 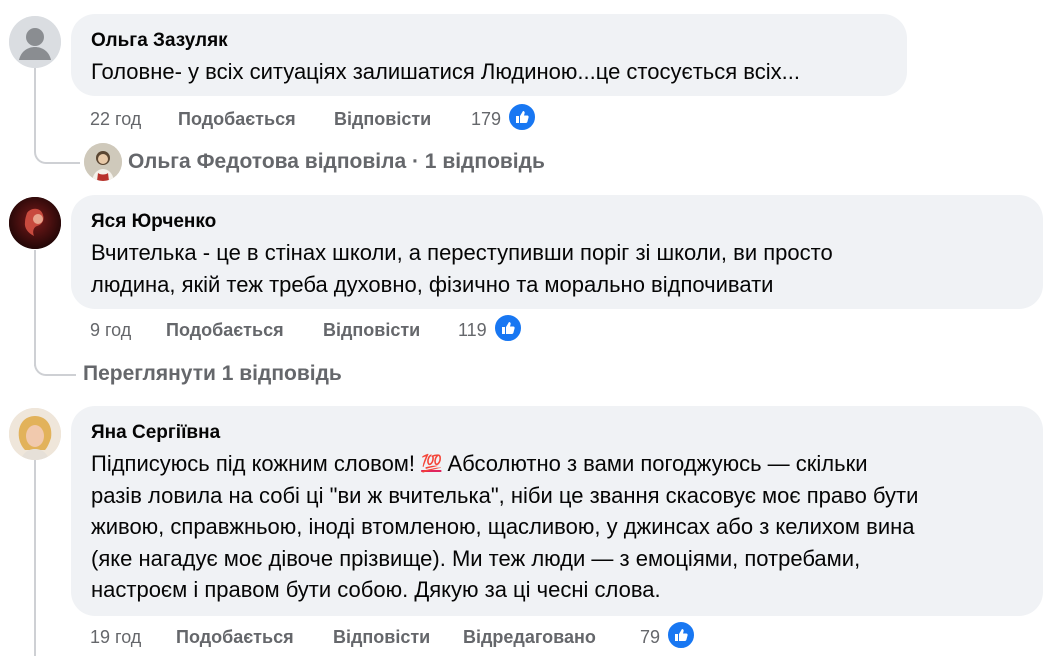 I want to click on comment-text-segment: Абсолютно з вами погоджуюсь — скільки, so click(x=657, y=463).